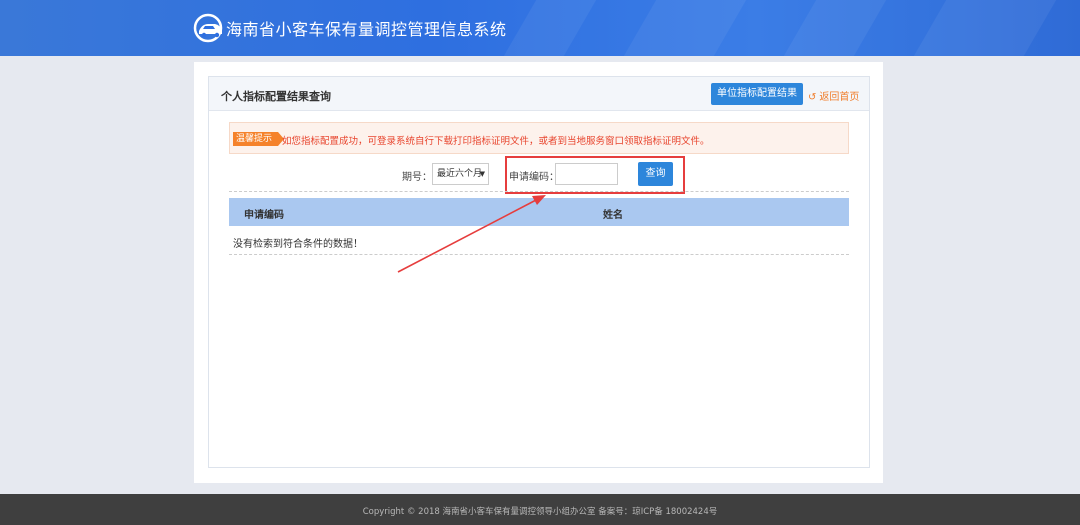 Image resolution: width=1080 pixels, height=525 pixels. I want to click on dropdown-arrow-icon: ▼, so click(482, 174).